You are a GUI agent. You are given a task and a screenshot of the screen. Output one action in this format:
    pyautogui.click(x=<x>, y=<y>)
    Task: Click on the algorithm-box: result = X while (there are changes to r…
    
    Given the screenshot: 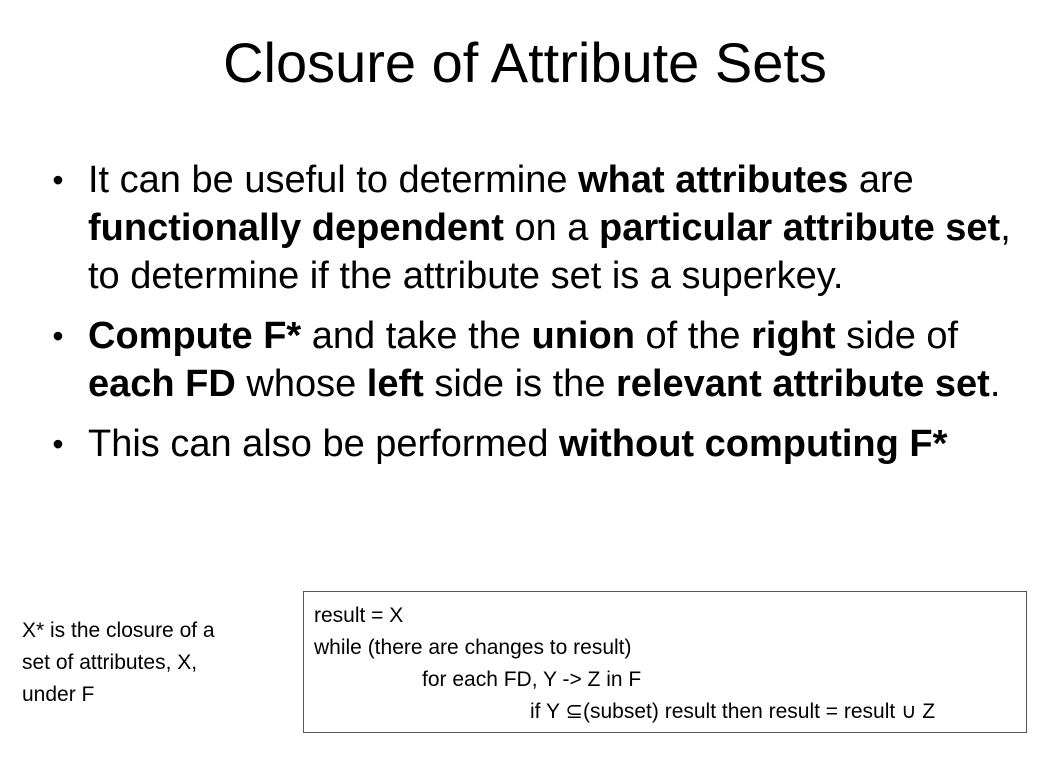 What is the action you would take?
    pyautogui.click(x=665, y=662)
    